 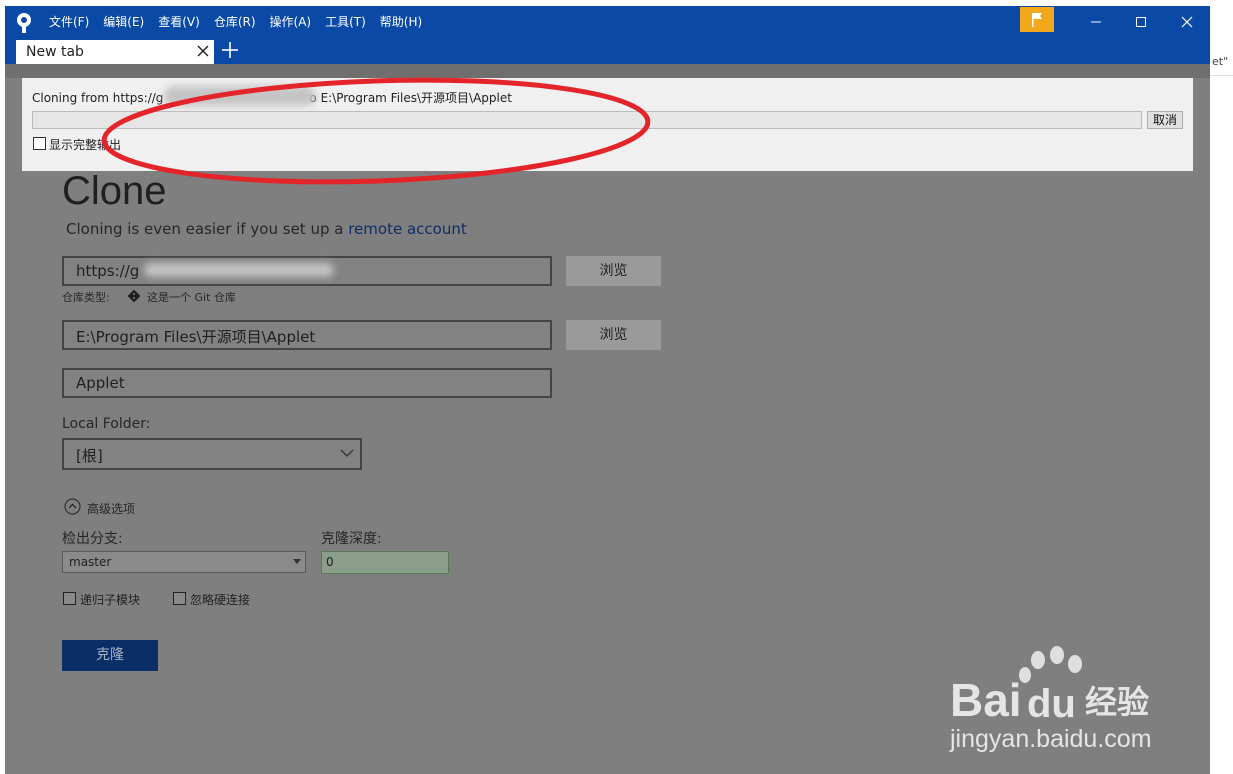 What do you see at coordinates (90, 562) in the screenshot?
I see `branch-value: master` at bounding box center [90, 562].